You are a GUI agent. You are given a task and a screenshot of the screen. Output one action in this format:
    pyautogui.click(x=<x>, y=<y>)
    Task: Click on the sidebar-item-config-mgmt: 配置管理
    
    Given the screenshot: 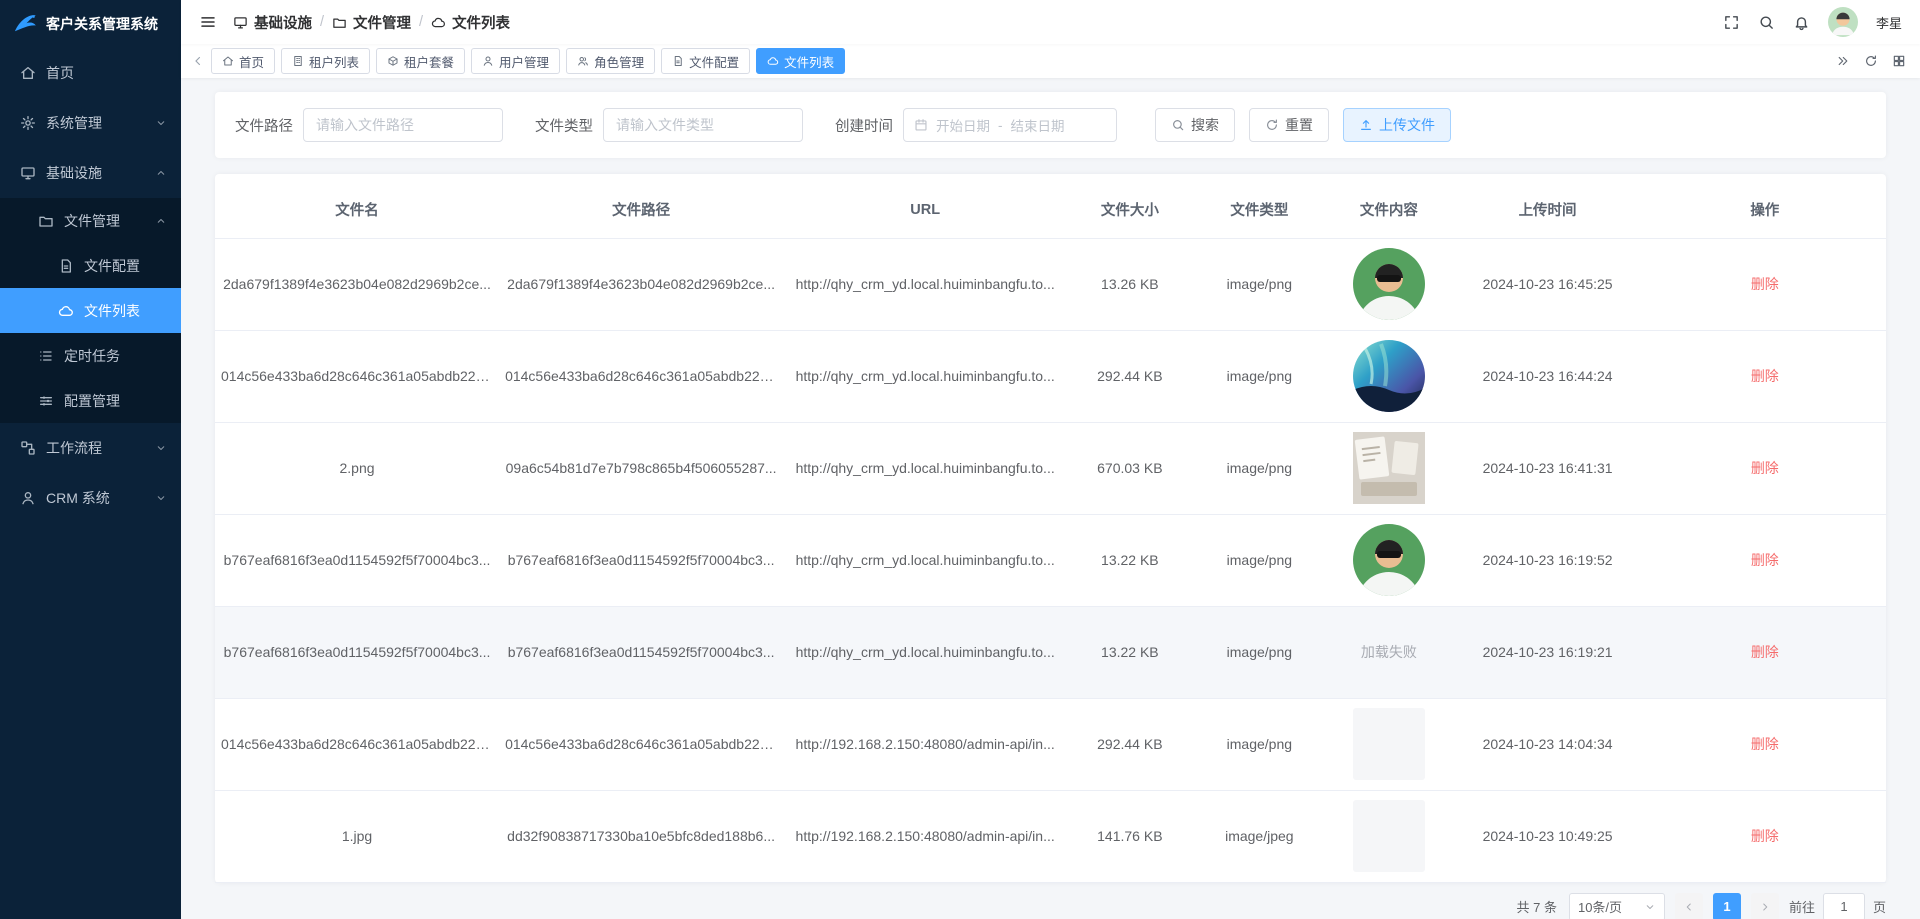 What is the action you would take?
    pyautogui.click(x=90, y=400)
    